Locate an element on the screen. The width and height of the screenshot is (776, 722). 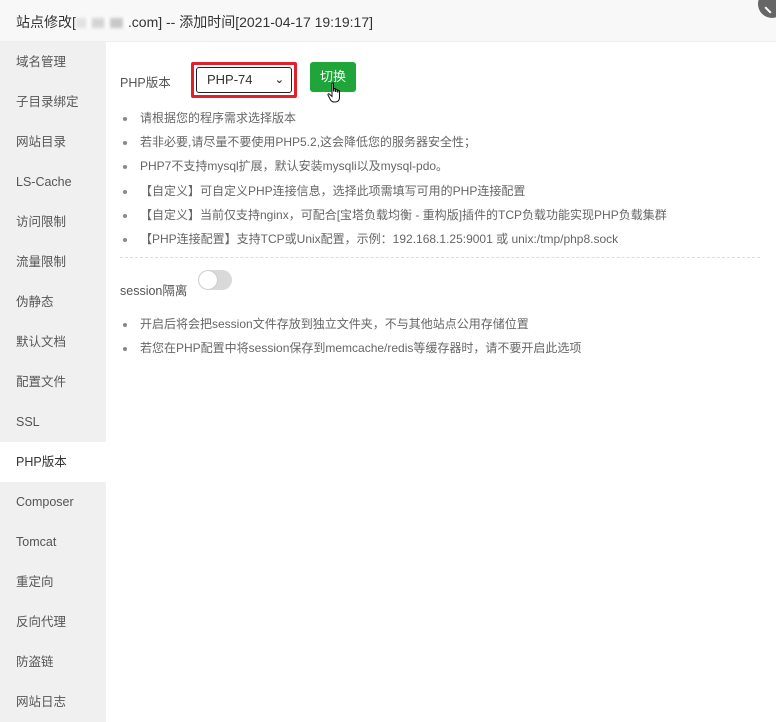
php-version-label: PHP版本 is located at coordinates (145, 83).